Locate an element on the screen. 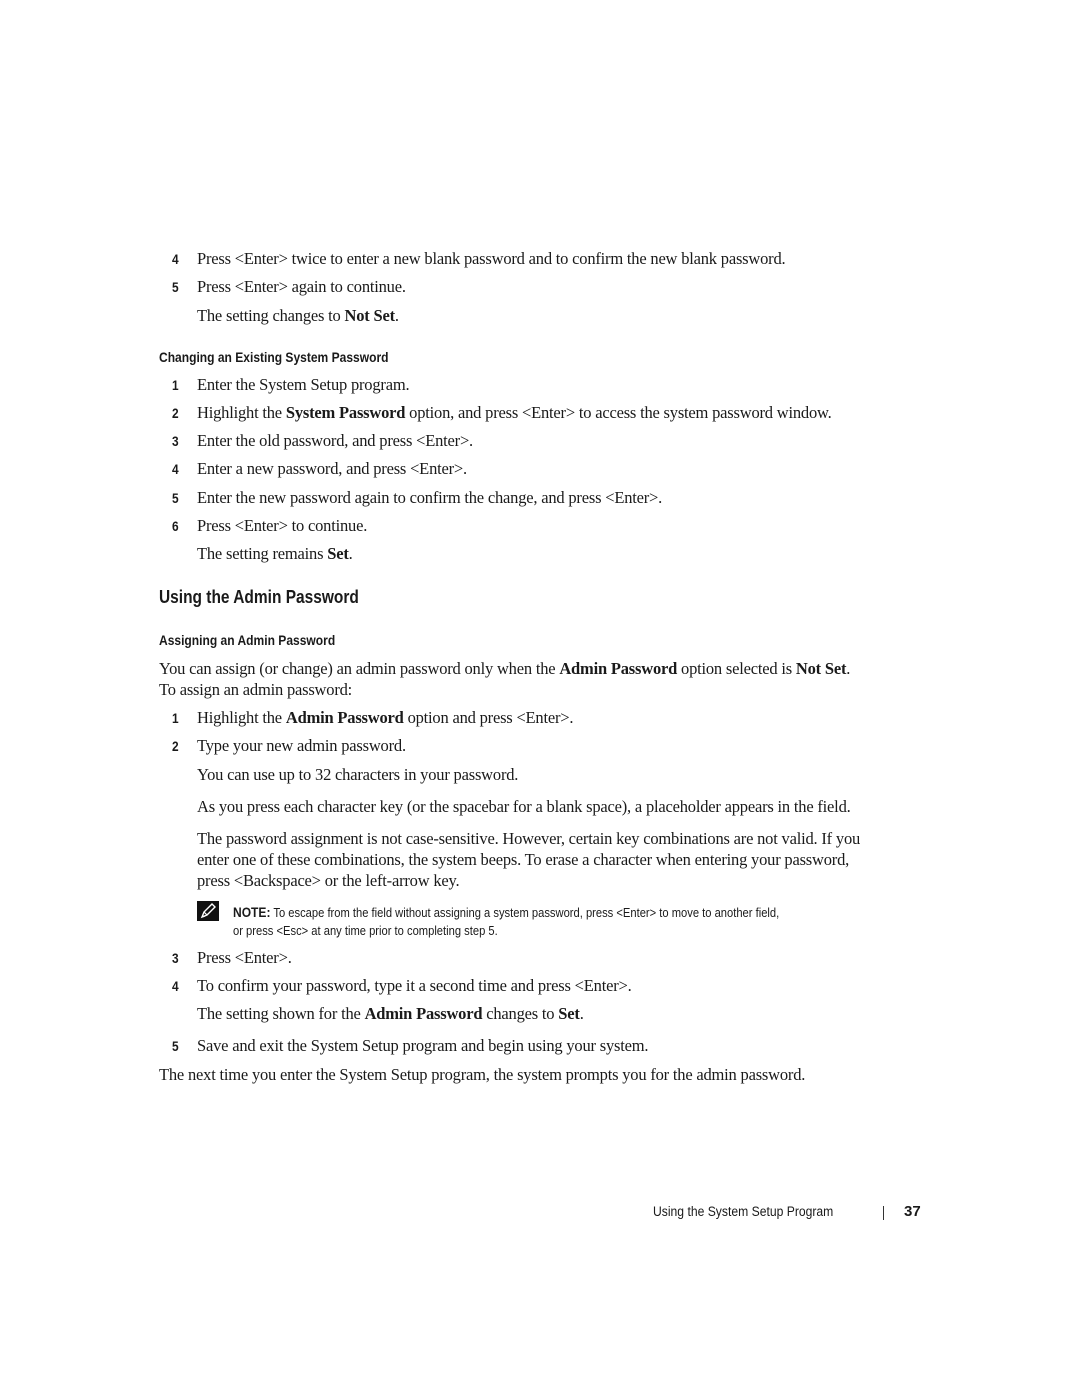 The width and height of the screenshot is (1080, 1397). page-number: 37 is located at coordinates (912, 1211).